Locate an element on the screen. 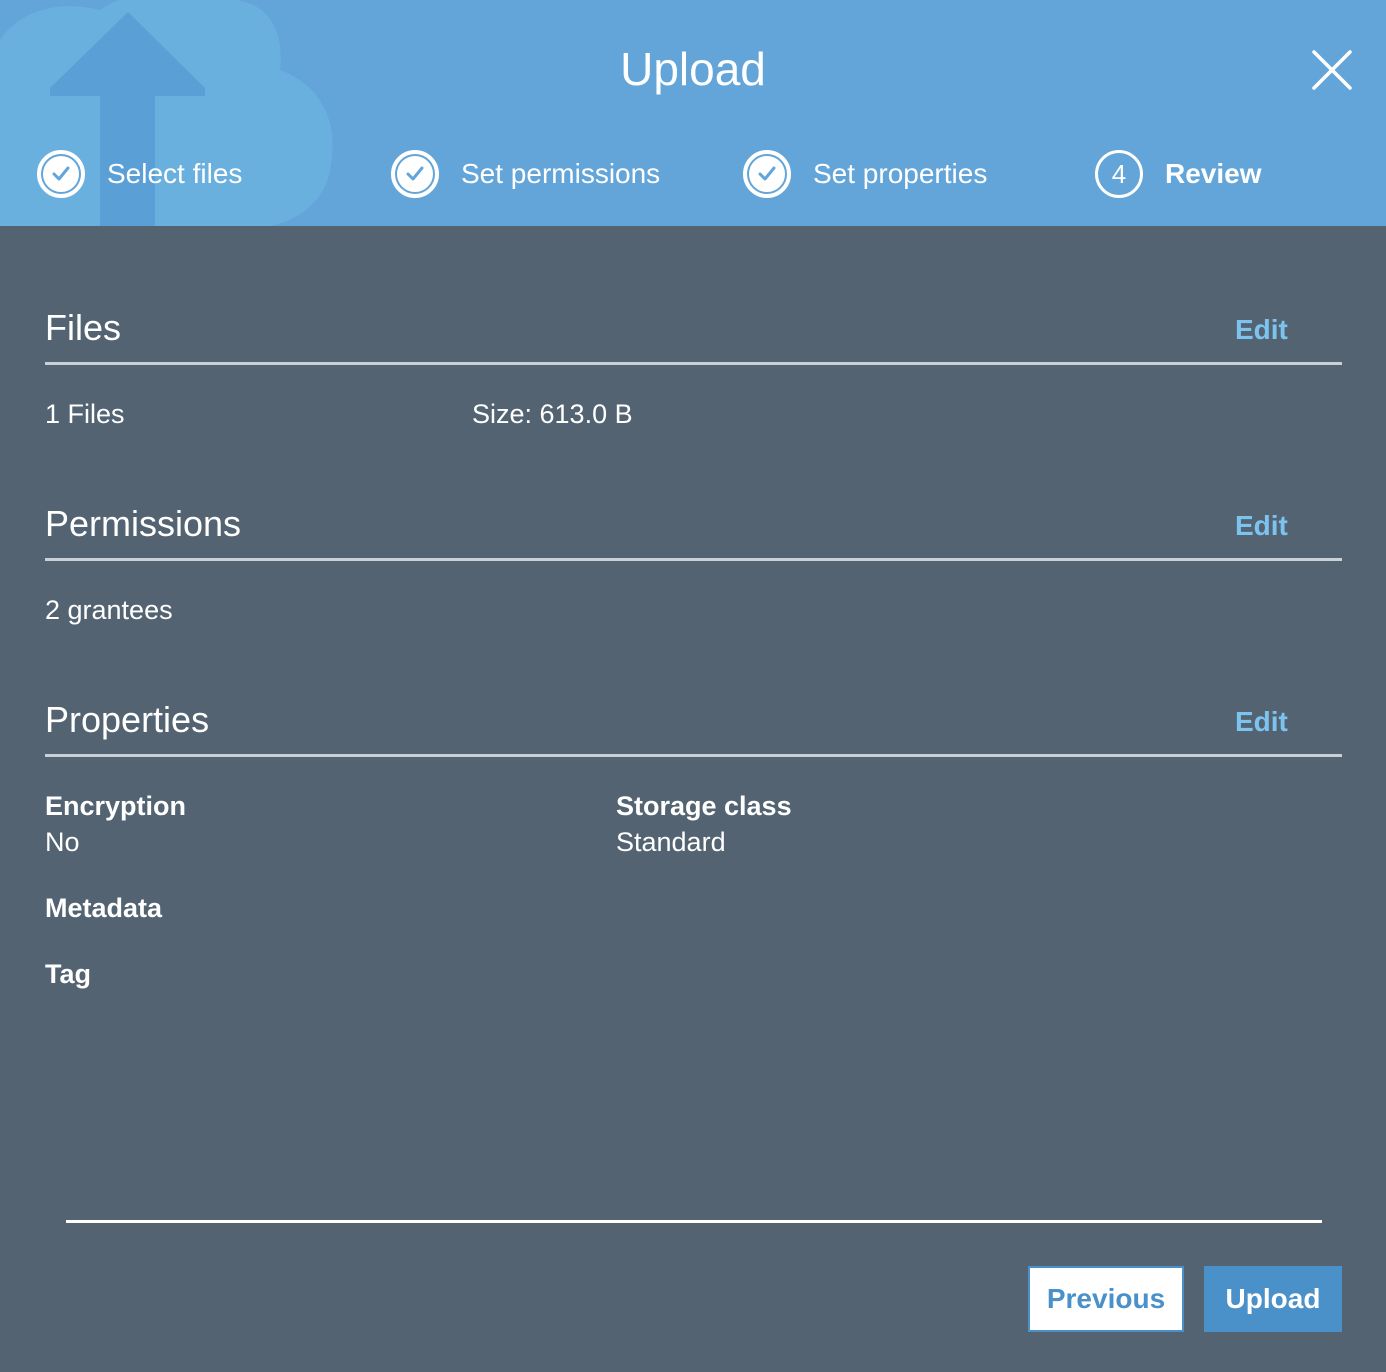  tag-label: Tag is located at coordinates (68, 974).